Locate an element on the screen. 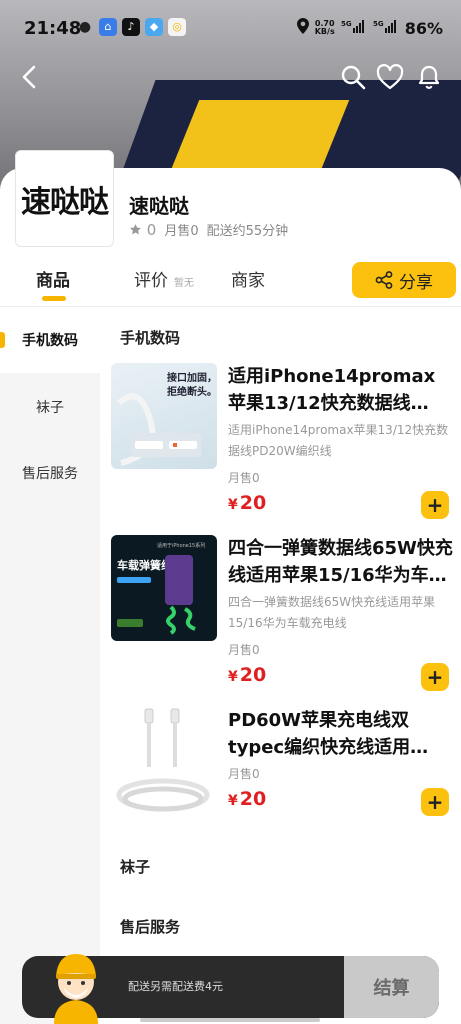 The width and height of the screenshot is (461, 1024). product-image-text: 接口加固， is located at coordinates (192, 377).